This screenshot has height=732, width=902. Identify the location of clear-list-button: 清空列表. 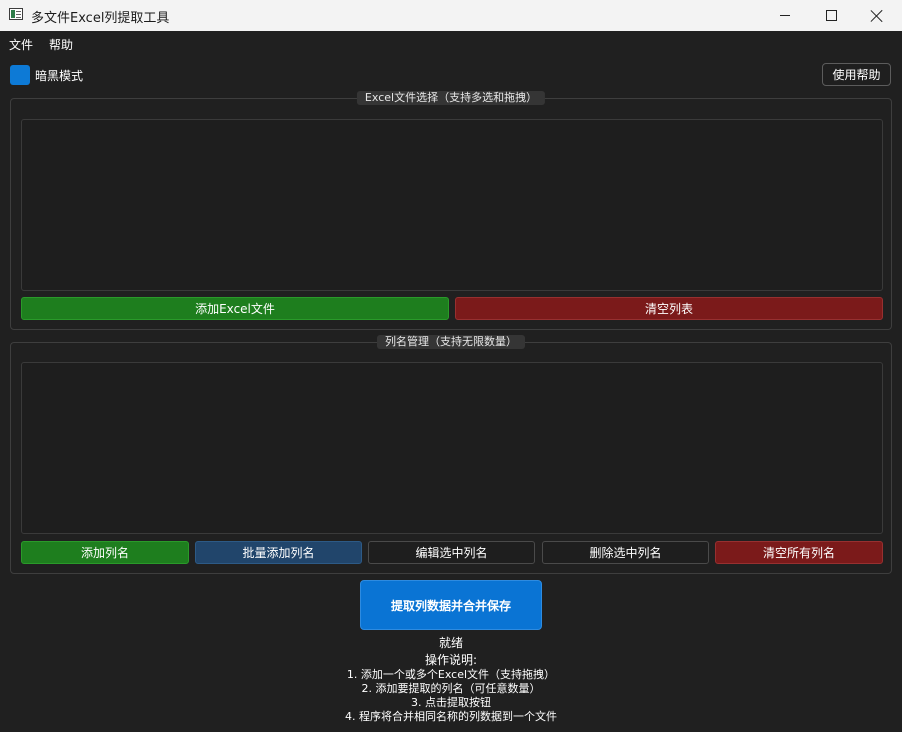
(669, 308).